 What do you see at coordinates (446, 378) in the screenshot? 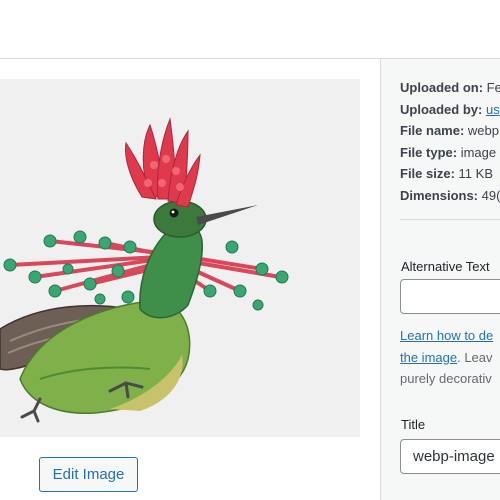
I see `alt-text-help-line3: purely decorativ` at bounding box center [446, 378].